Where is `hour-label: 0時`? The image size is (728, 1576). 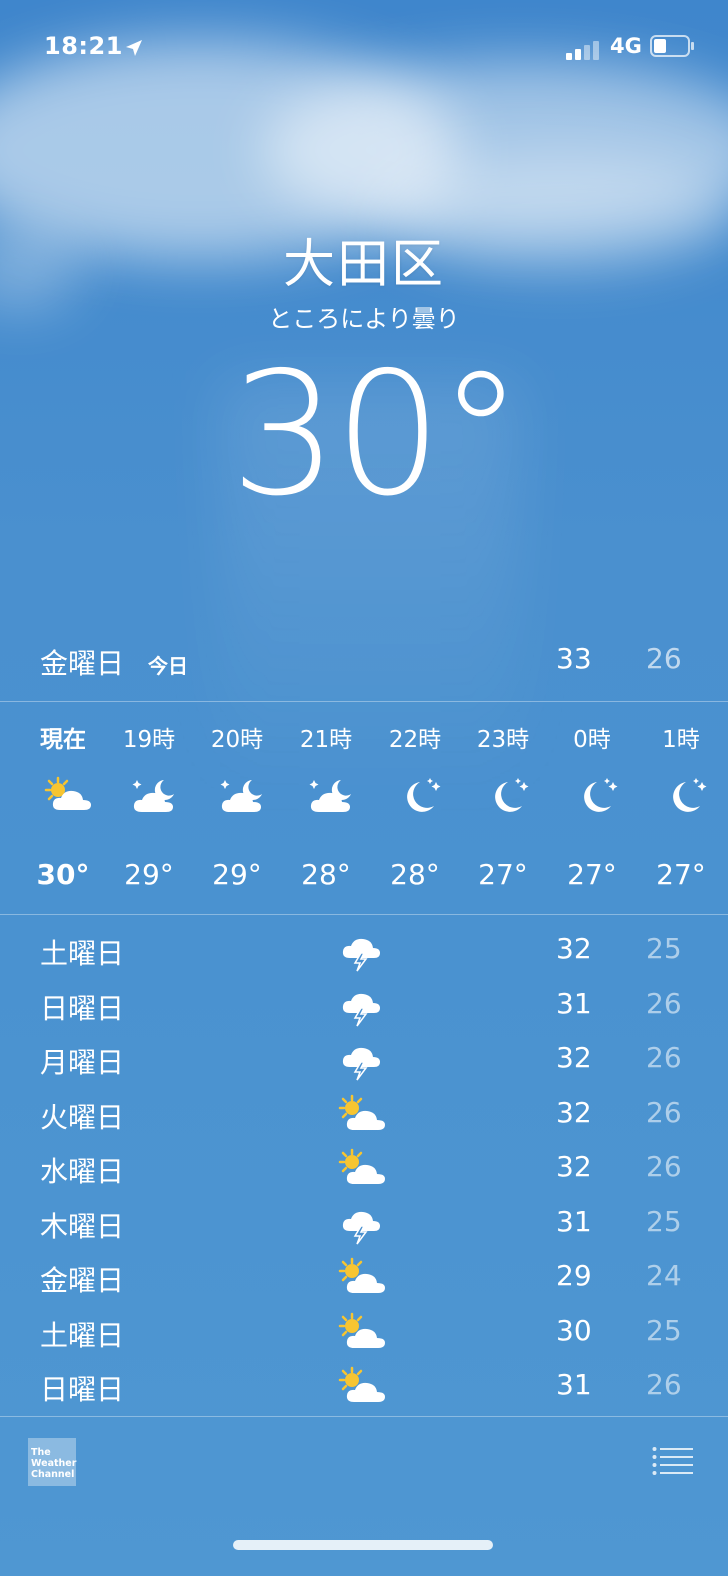 hour-label: 0時 is located at coordinates (592, 740).